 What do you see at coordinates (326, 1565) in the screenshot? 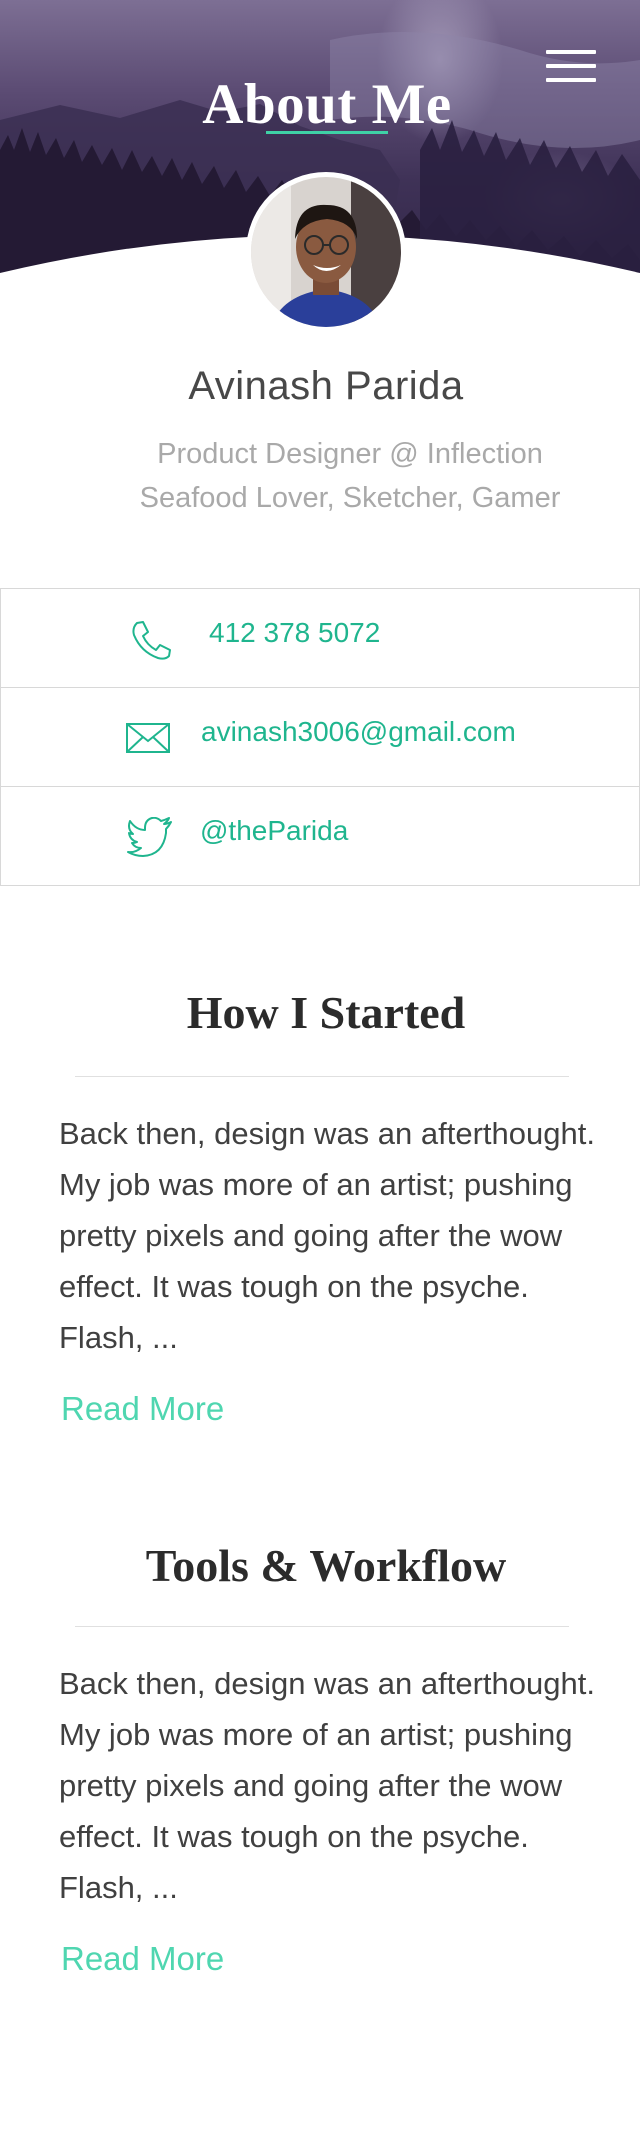
I see `article-title: Tools & Workflow` at bounding box center [326, 1565].